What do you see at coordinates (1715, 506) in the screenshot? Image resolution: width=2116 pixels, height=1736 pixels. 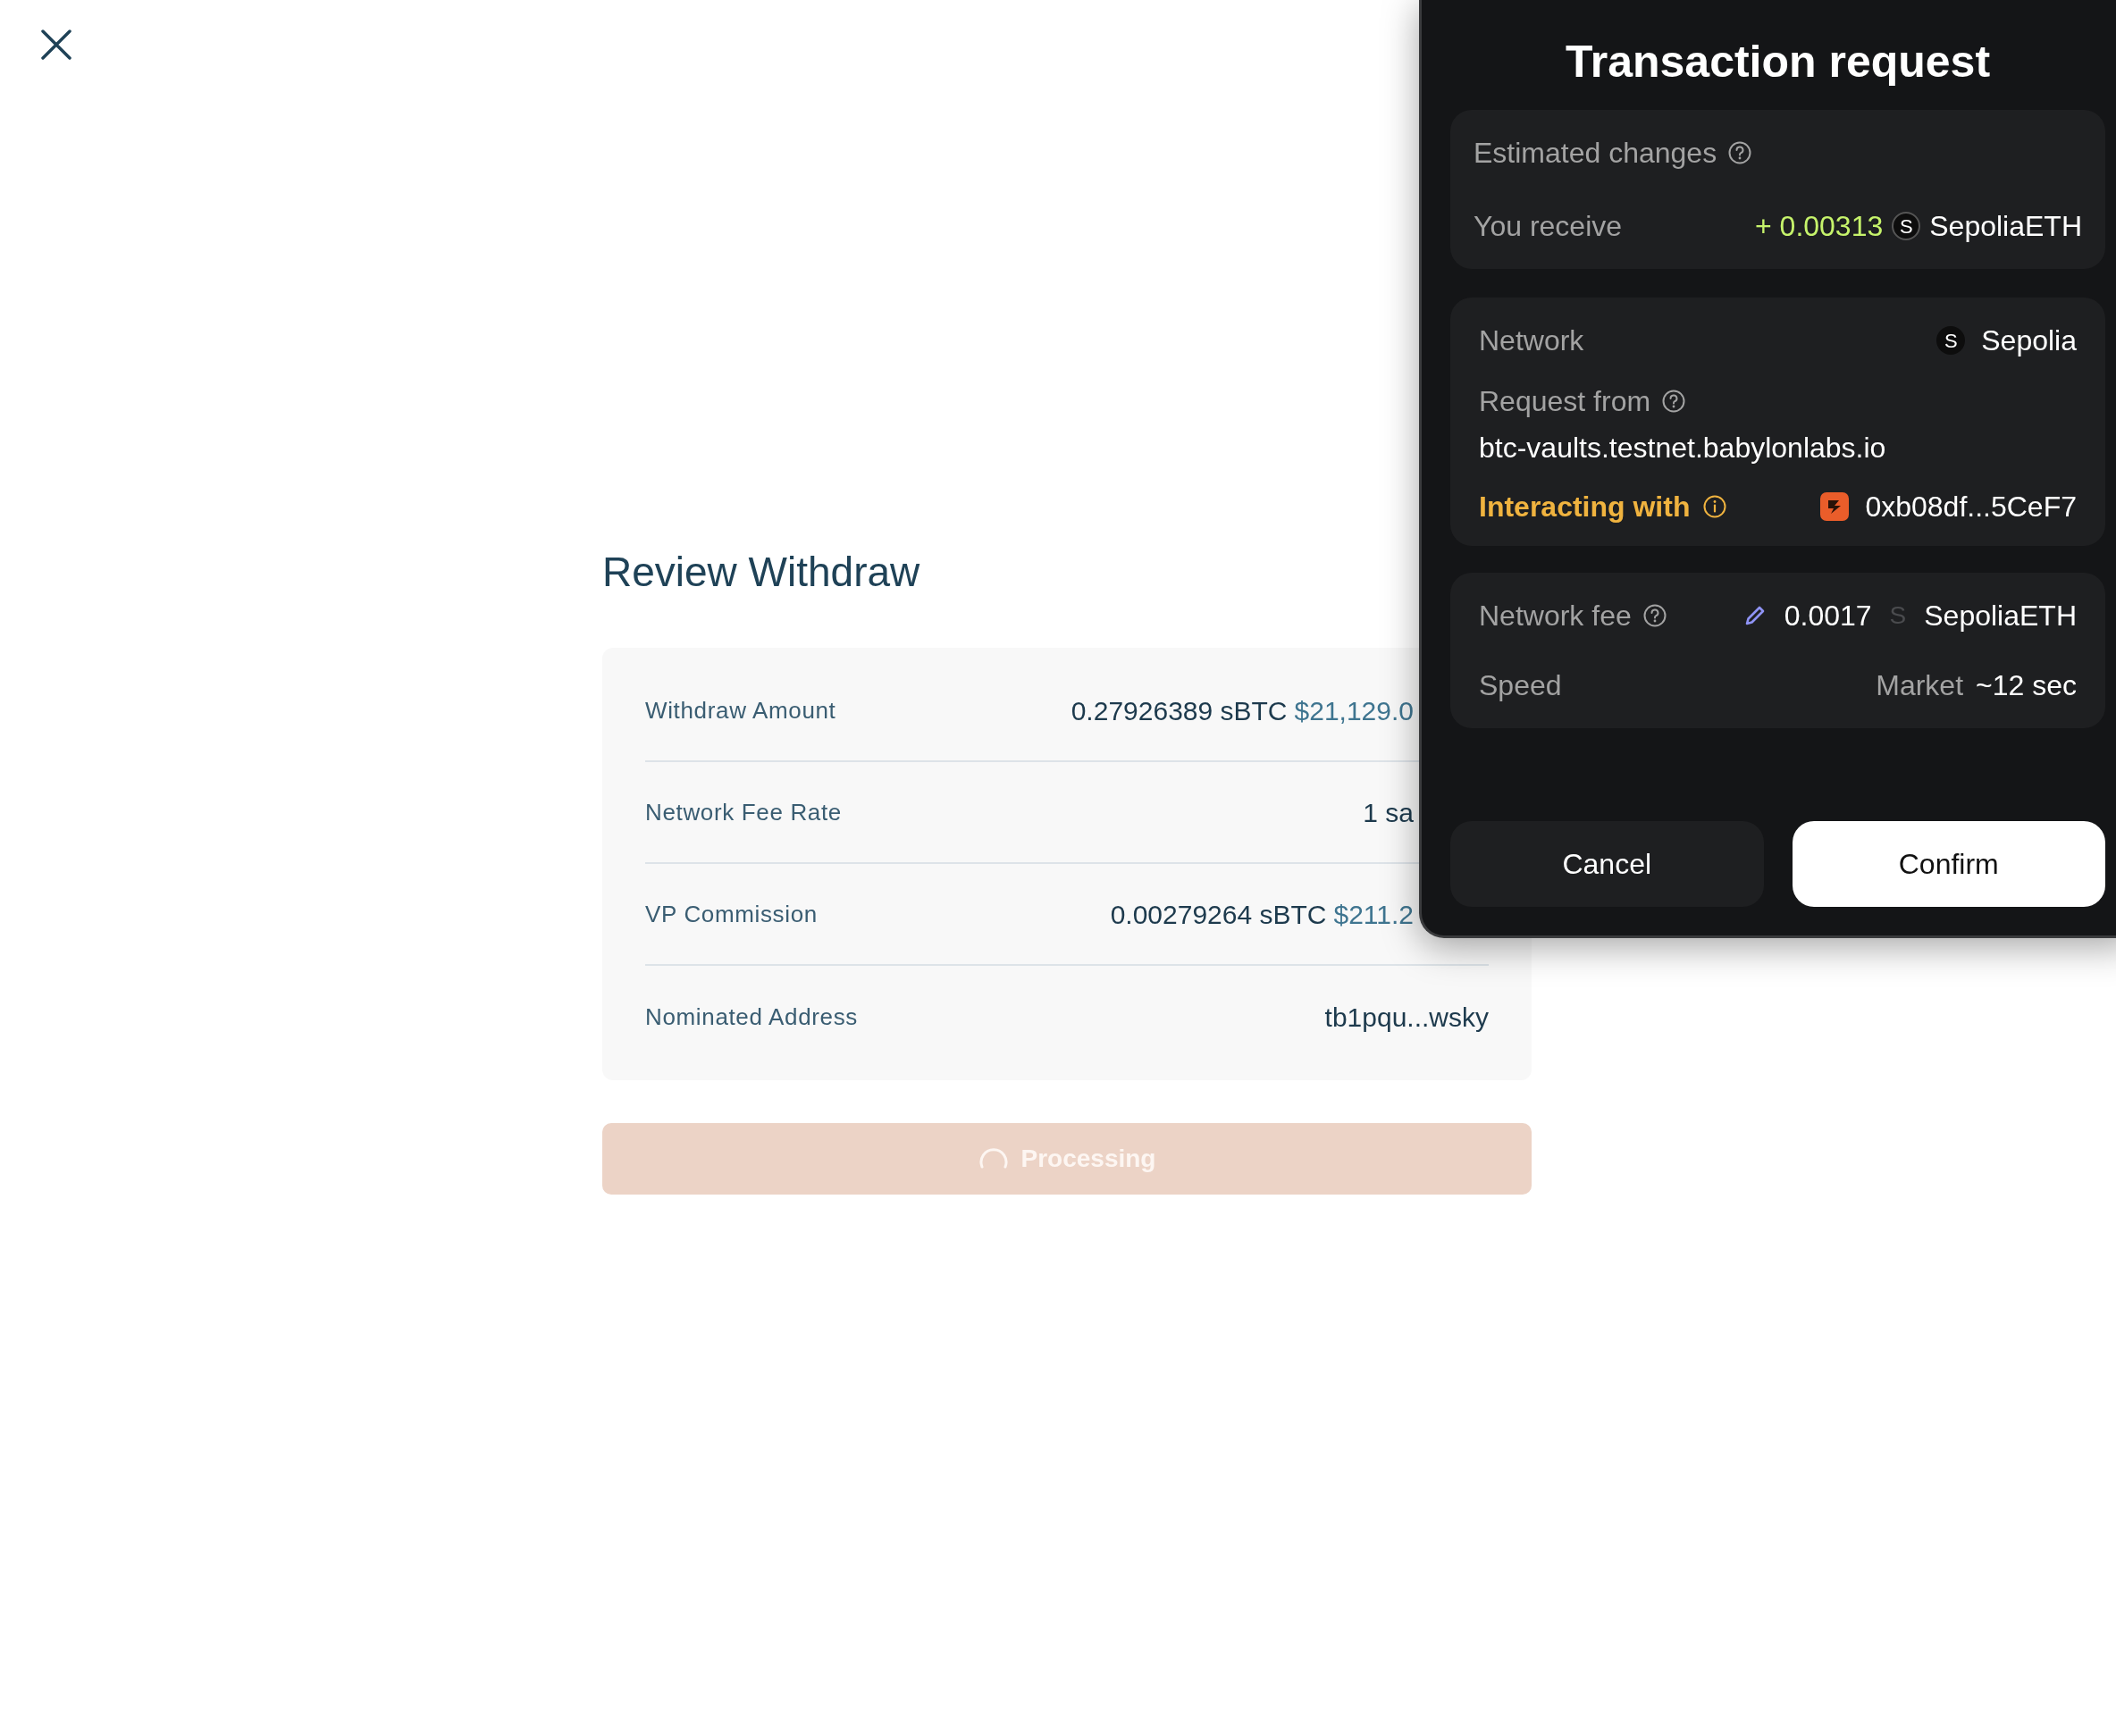 I see `info-icon` at bounding box center [1715, 506].